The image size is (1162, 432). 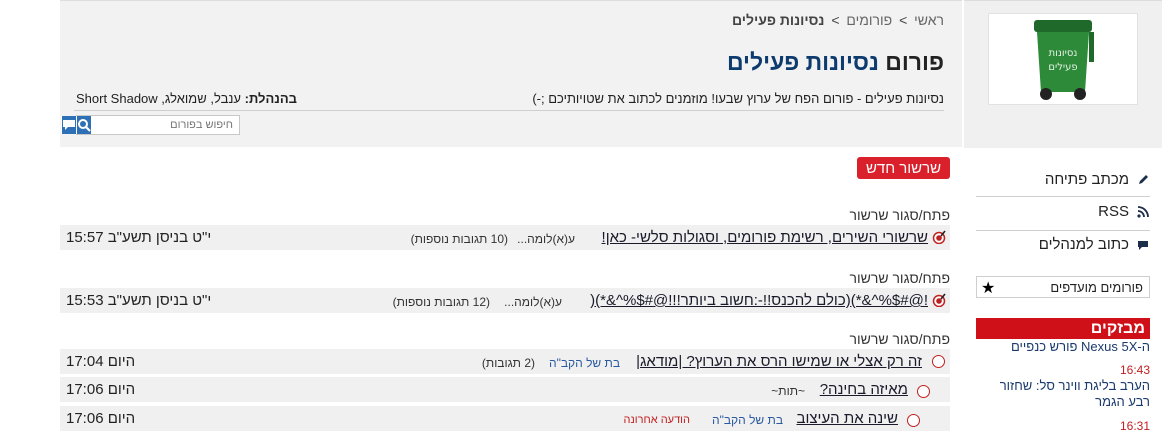 What do you see at coordinates (1096, 287) in the screenshot?
I see `favorites-label: פורומים מועדפים` at bounding box center [1096, 287].